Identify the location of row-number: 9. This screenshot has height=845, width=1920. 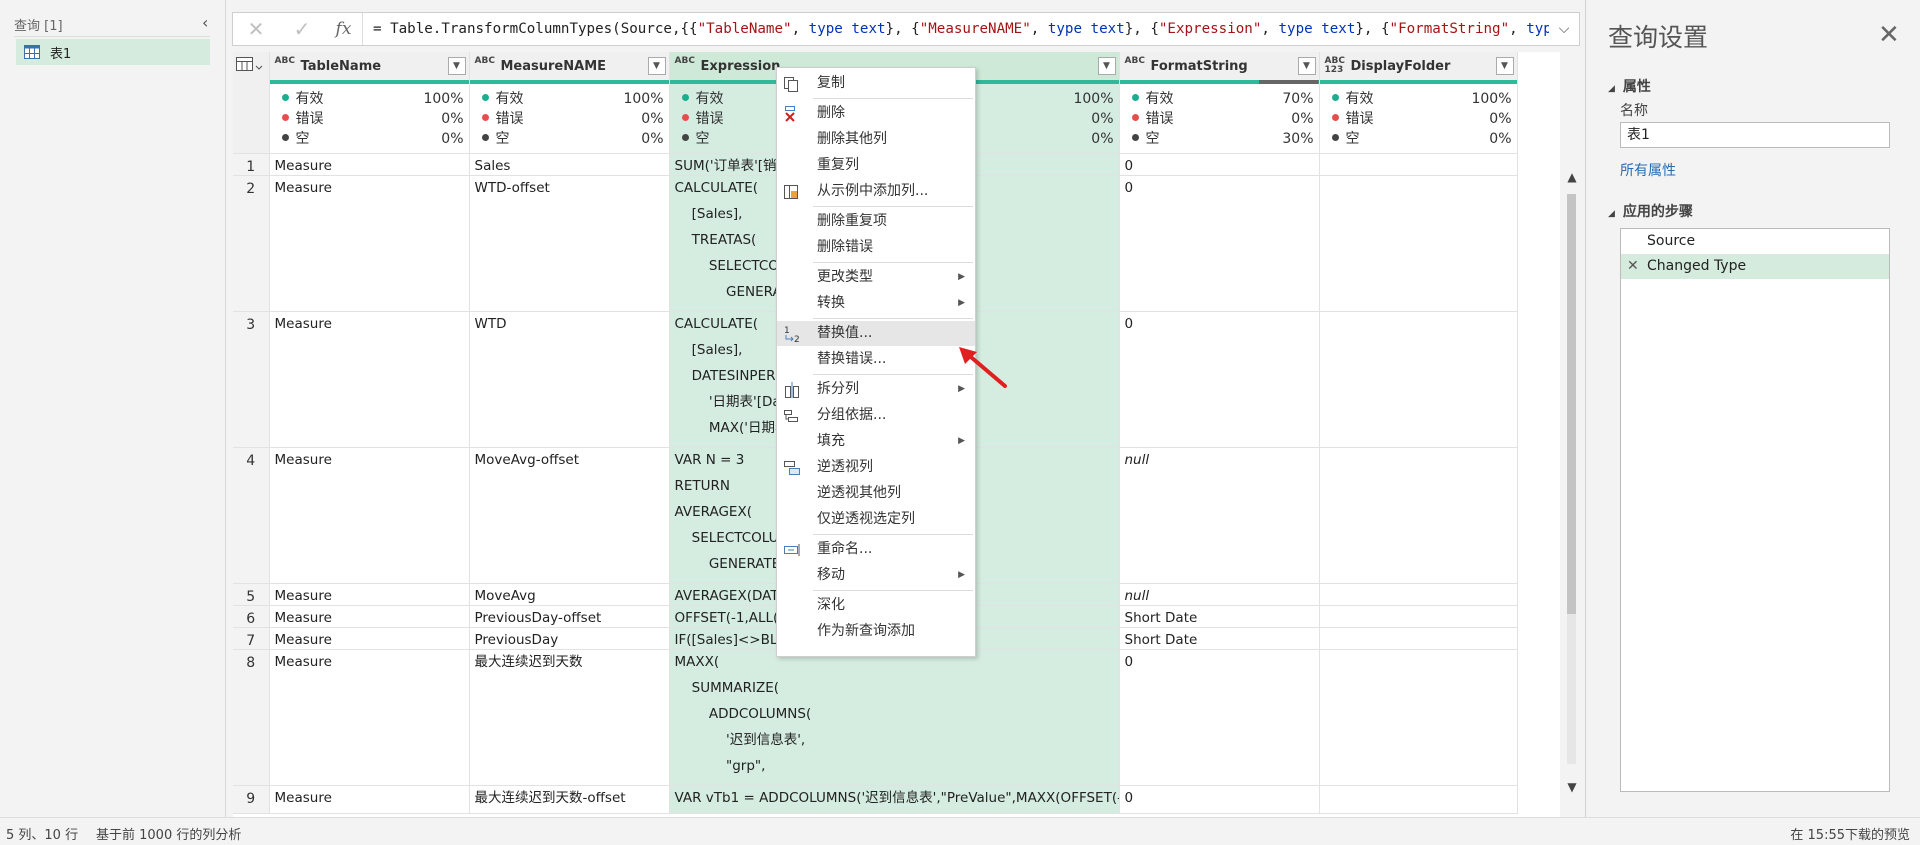
(251, 799).